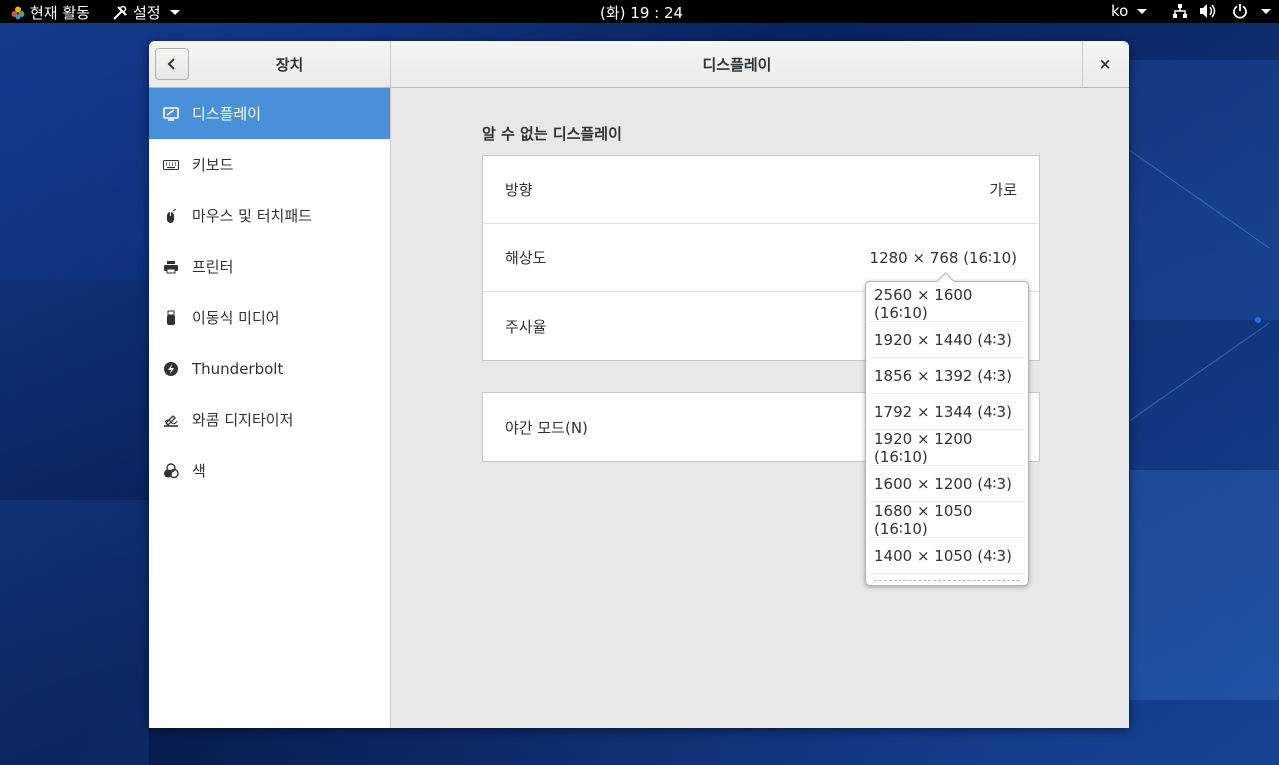 The width and height of the screenshot is (1279, 765). Describe the element at coordinates (639, 64) in the screenshot. I see `header-bar: 장치 디스플레이 ×` at that location.